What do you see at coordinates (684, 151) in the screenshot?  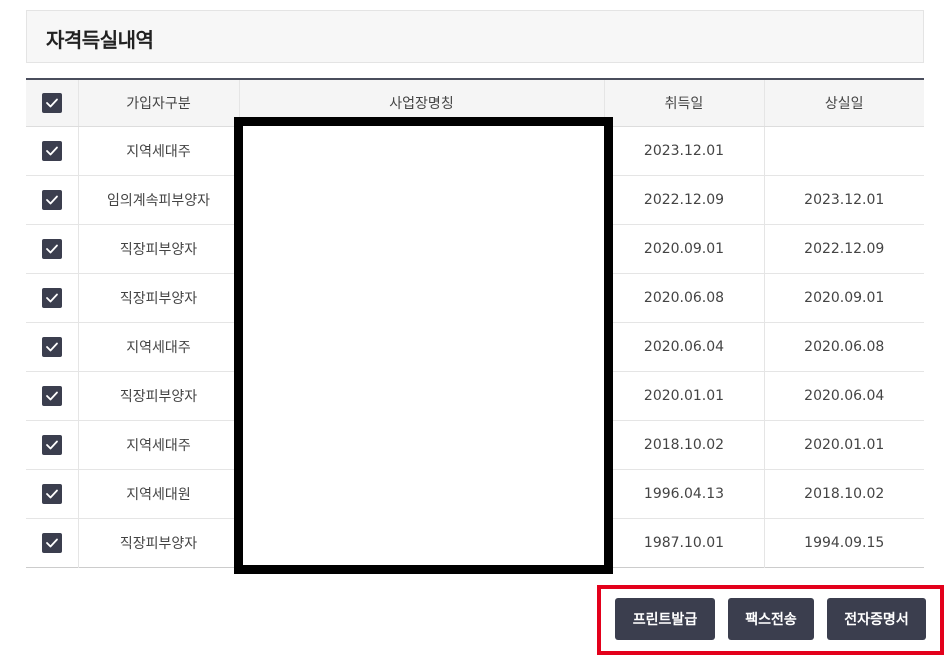 I see `cell-acquired: 2023.12.01` at bounding box center [684, 151].